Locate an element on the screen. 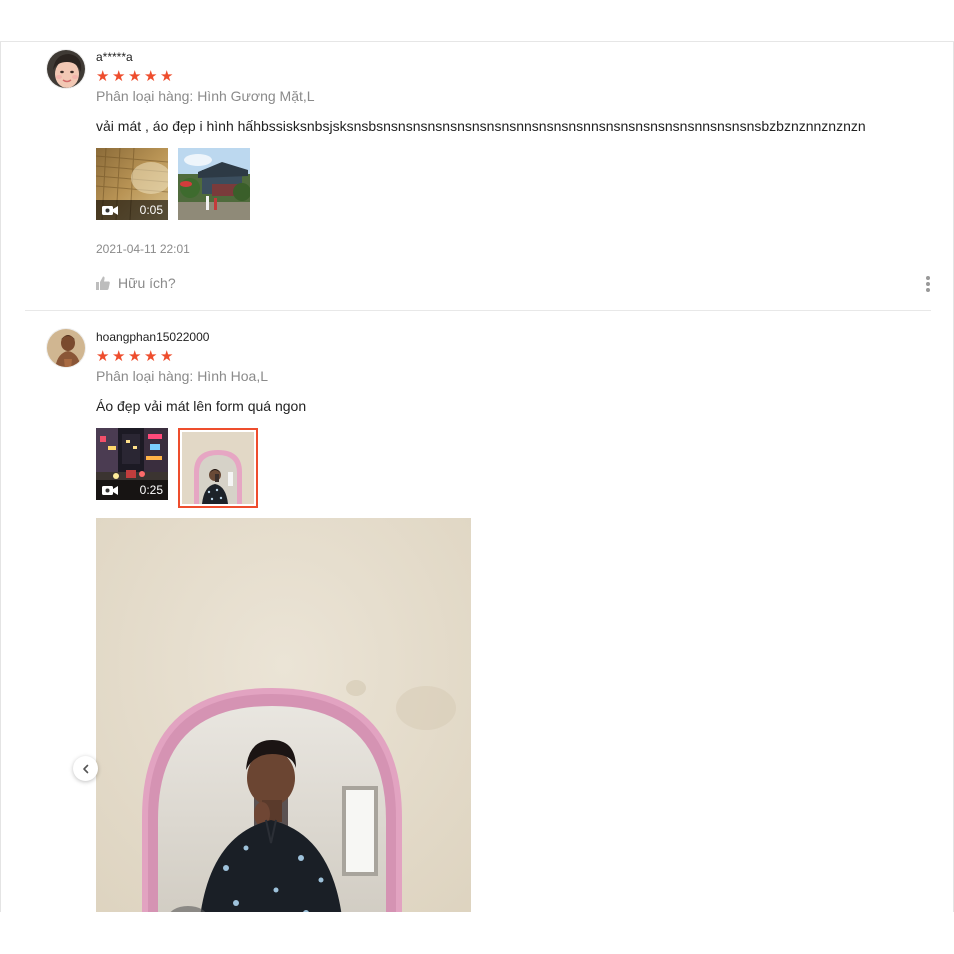 The image size is (954, 954). previous-image-button is located at coordinates (85, 768).